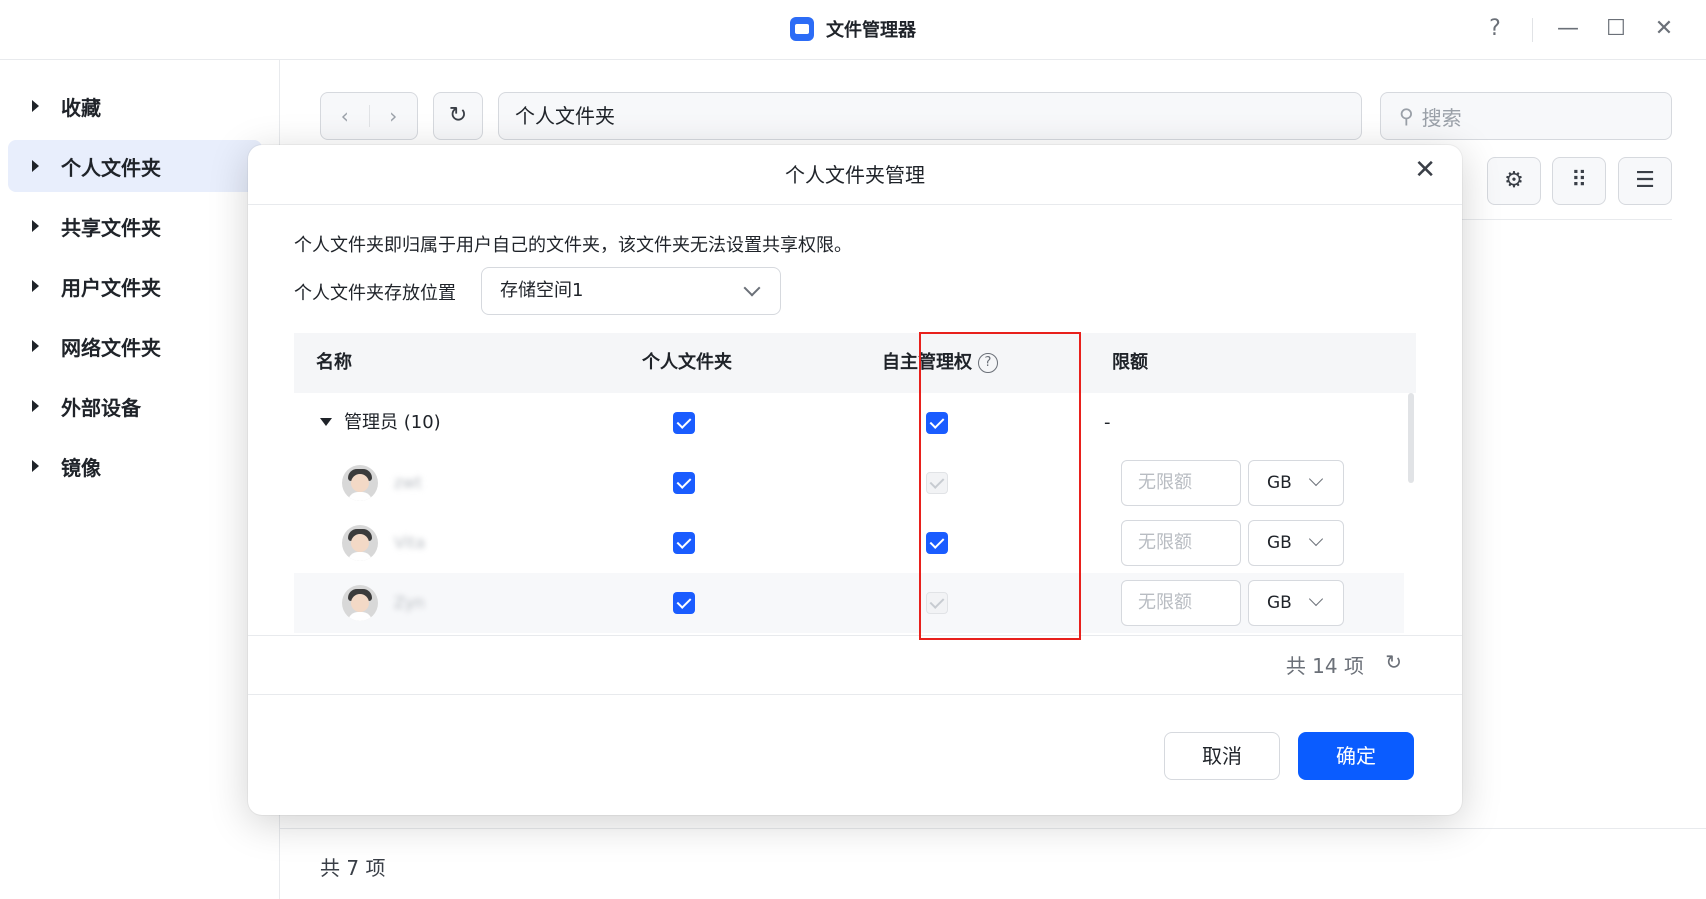 This screenshot has height=899, width=1706. What do you see at coordinates (849, 423) in the screenshot?
I see `table-row-group: 管理员 (10) -` at bounding box center [849, 423].